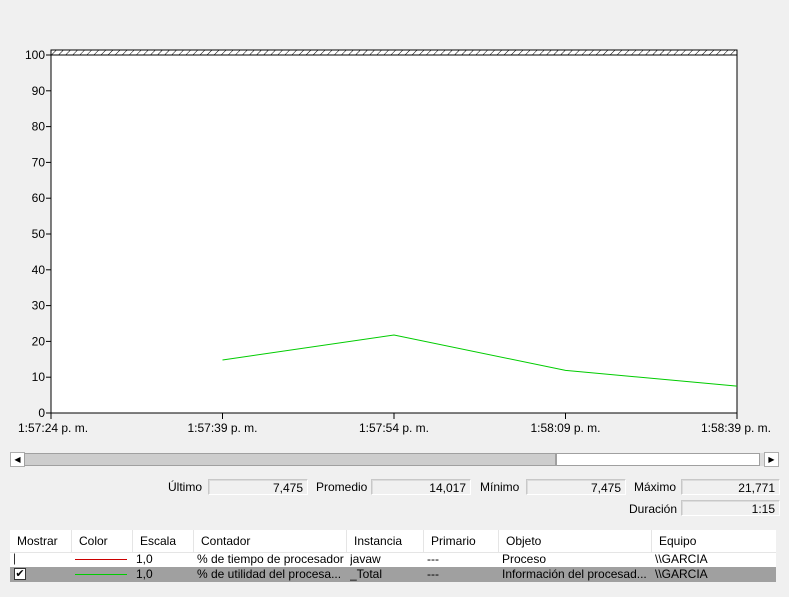 The width and height of the screenshot is (789, 597). Describe the element at coordinates (385, 541) in the screenshot. I see `column-instance: Instancia` at that location.